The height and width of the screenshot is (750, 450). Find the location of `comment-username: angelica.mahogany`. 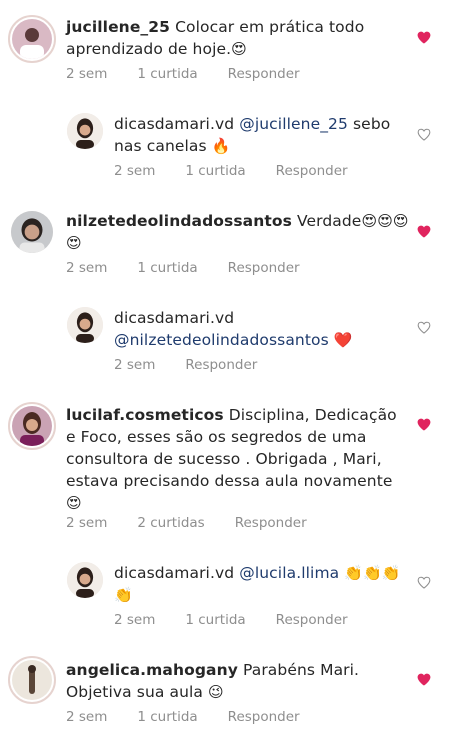

comment-username: angelica.mahogany is located at coordinates (152, 670).